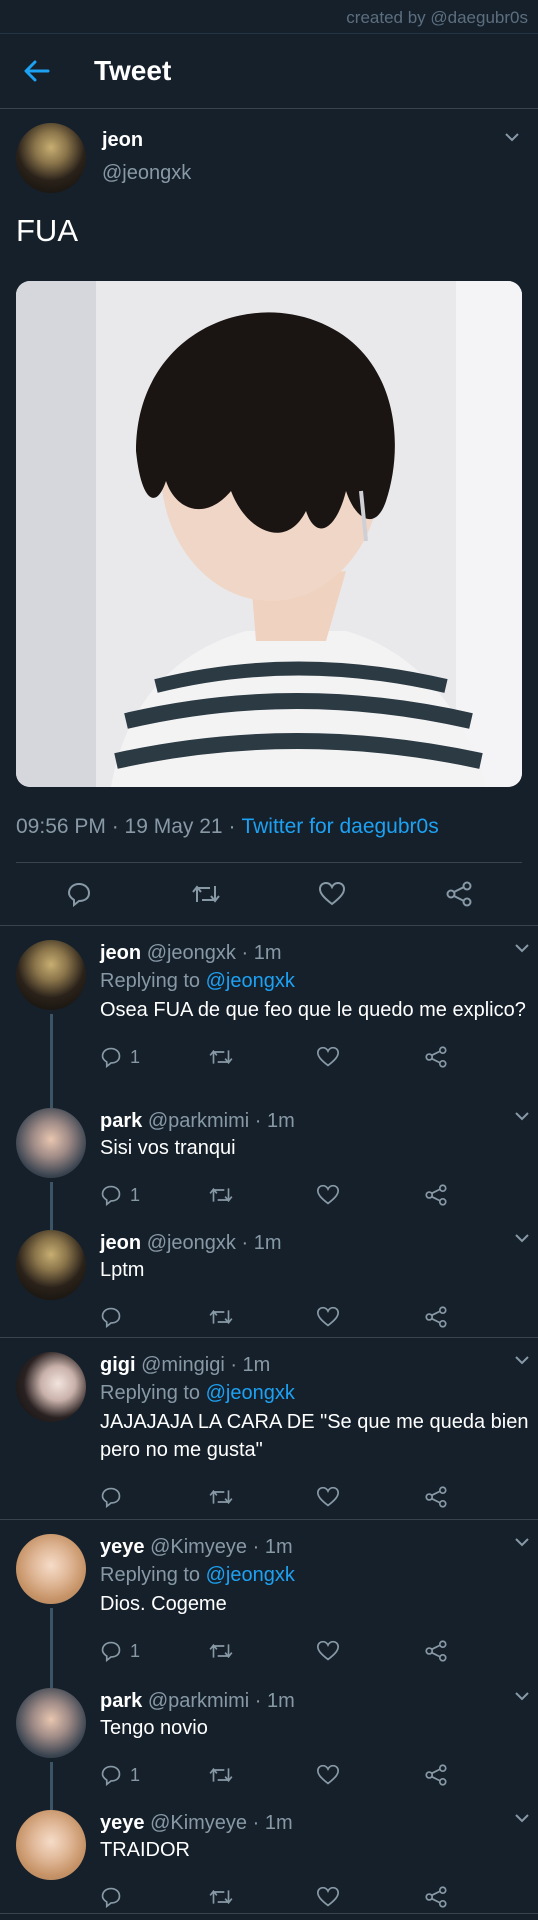  What do you see at coordinates (269, 894) in the screenshot?
I see `tweet-actions` at bounding box center [269, 894].